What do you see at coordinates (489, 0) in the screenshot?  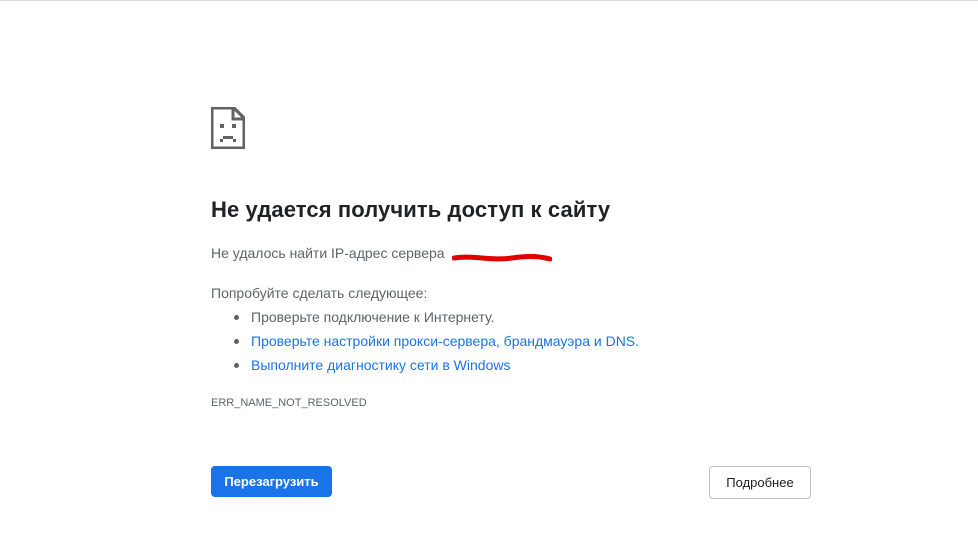 I see `top-divider` at bounding box center [489, 0].